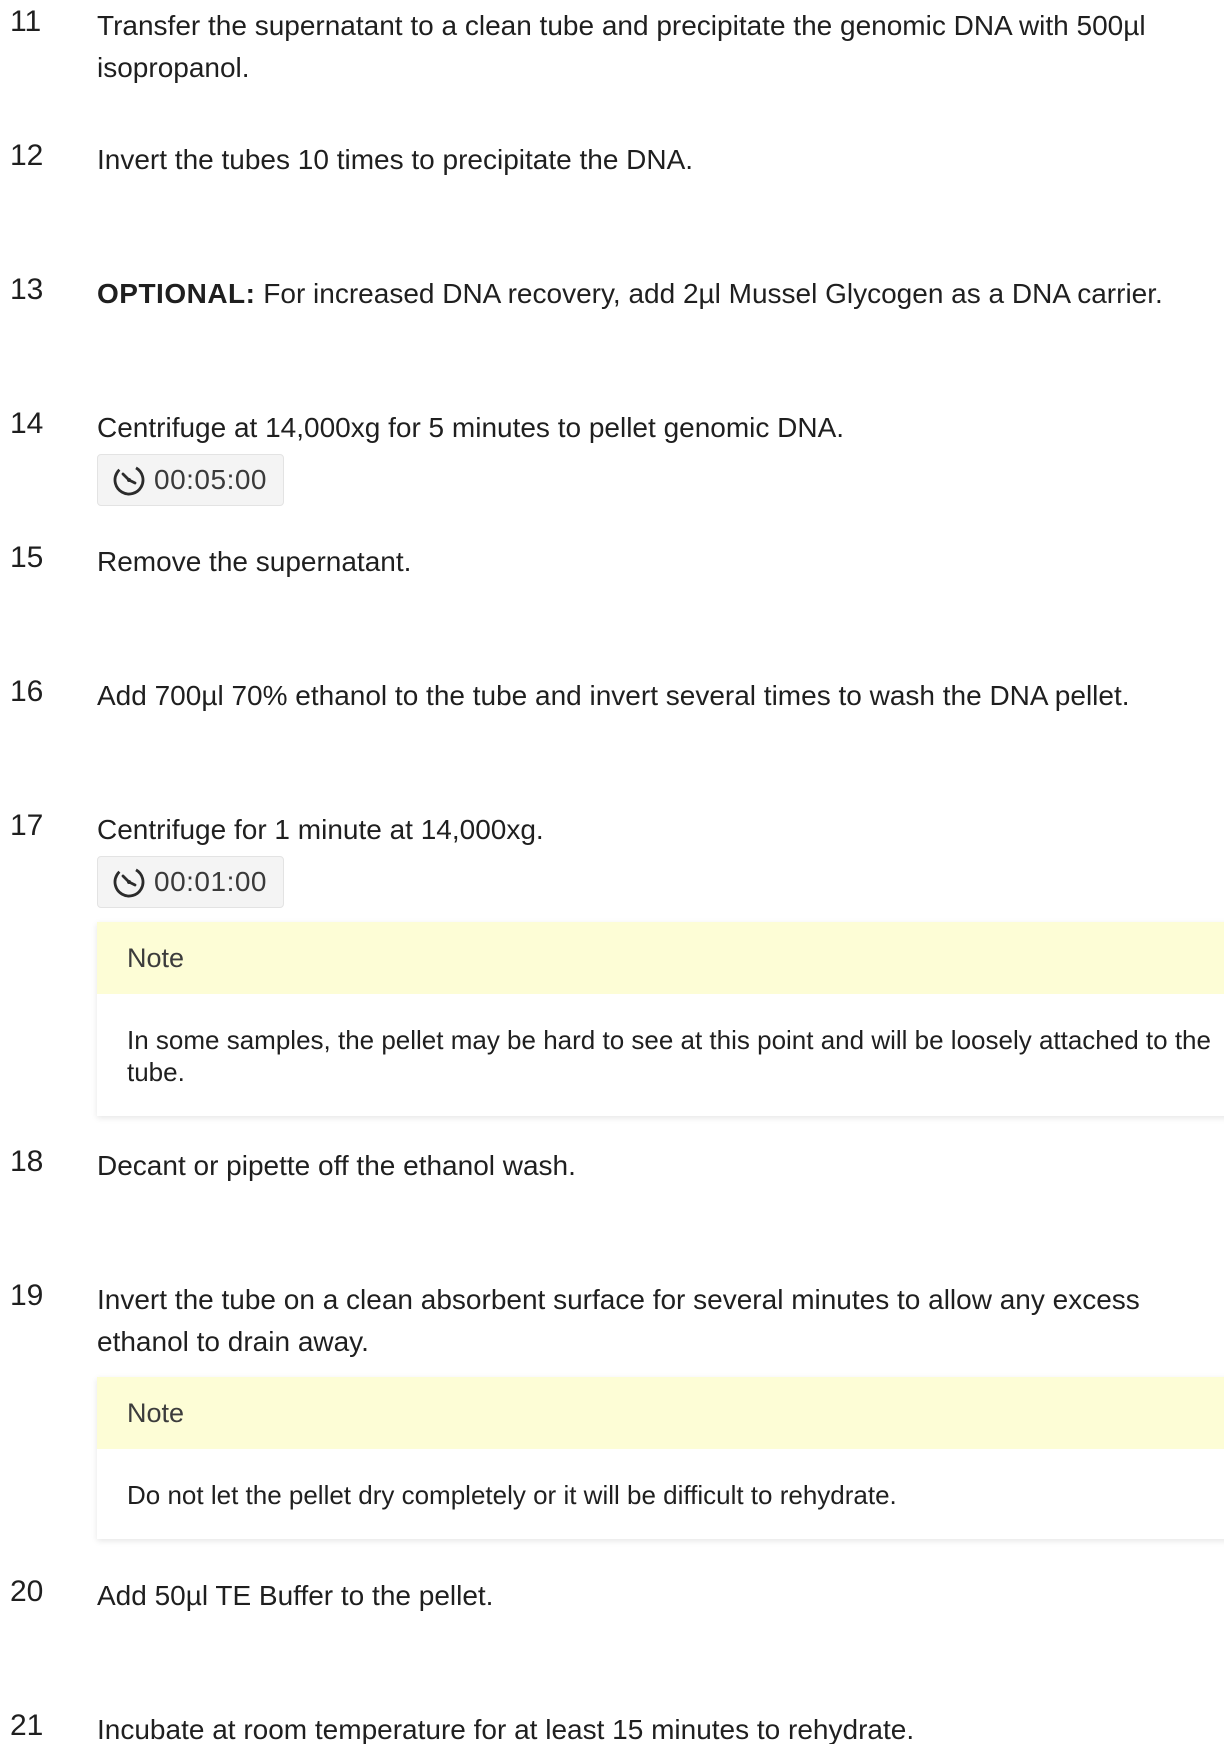  Describe the element at coordinates (27, 1591) in the screenshot. I see `step-number: 20` at that location.